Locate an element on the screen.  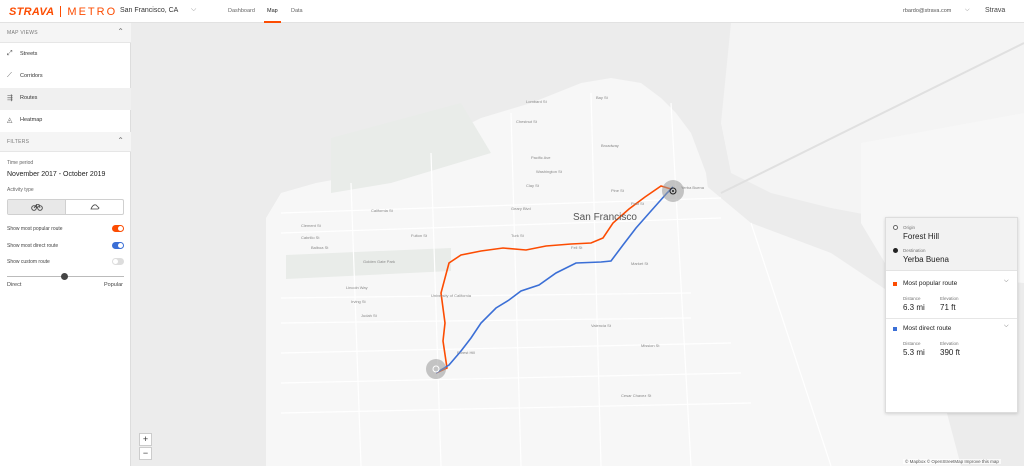
routes-icon: ⇶ is located at coordinates (10, 98).